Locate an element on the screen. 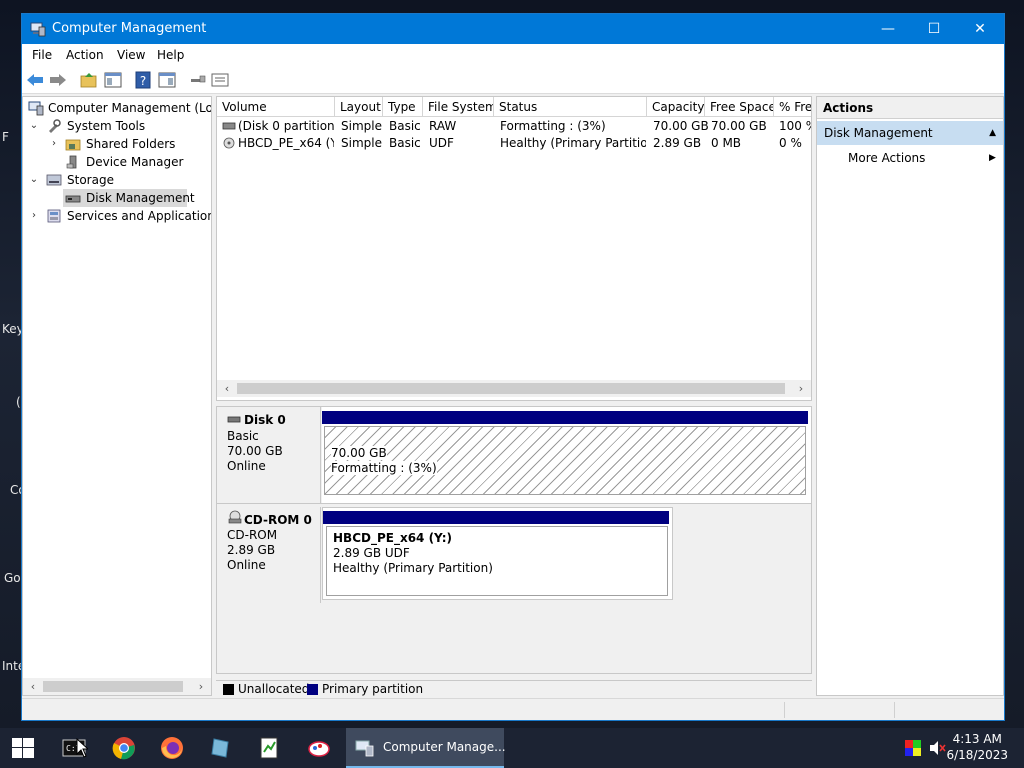  cell-status: Healthy (Primary Partition) is located at coordinates (573, 143).